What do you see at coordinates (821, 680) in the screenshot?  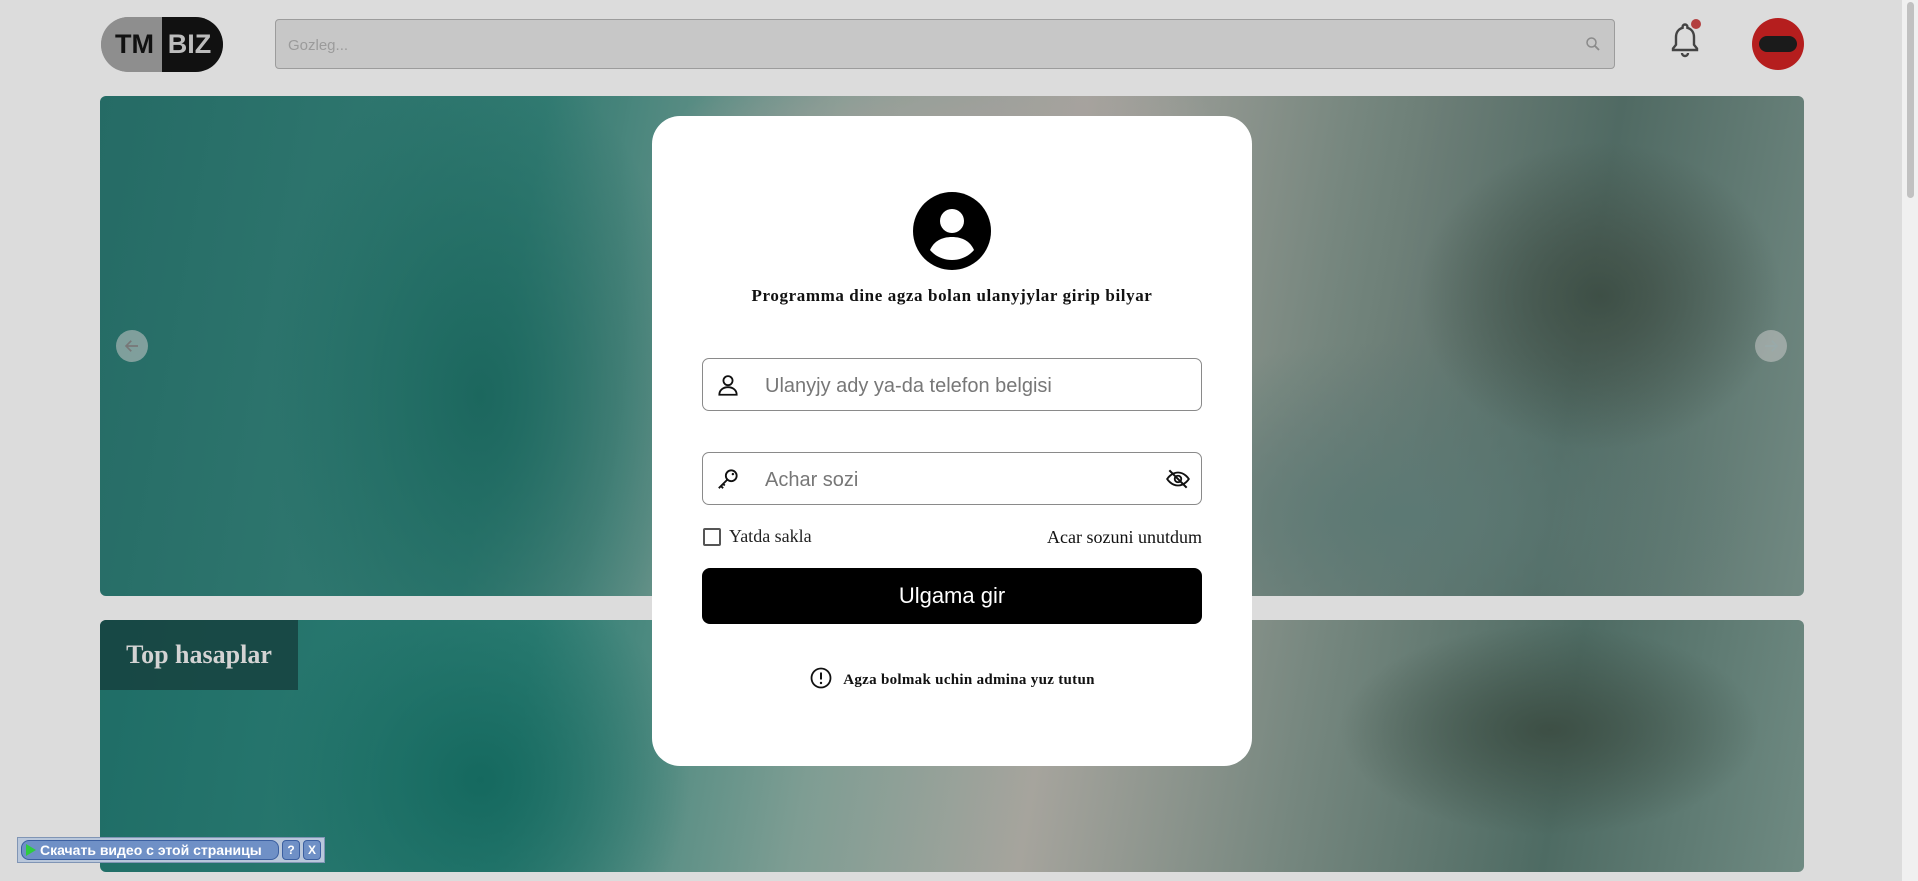 I see `info-icon` at bounding box center [821, 680].